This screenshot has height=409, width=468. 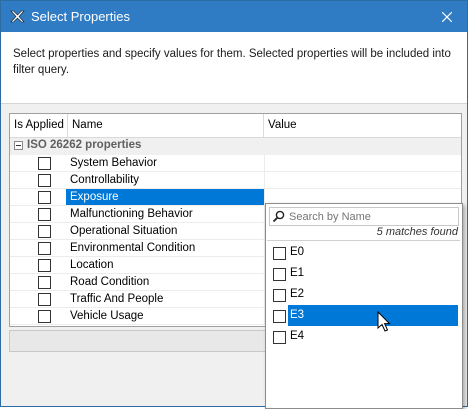 I want to click on table-row: Controllability, so click(x=235, y=180).